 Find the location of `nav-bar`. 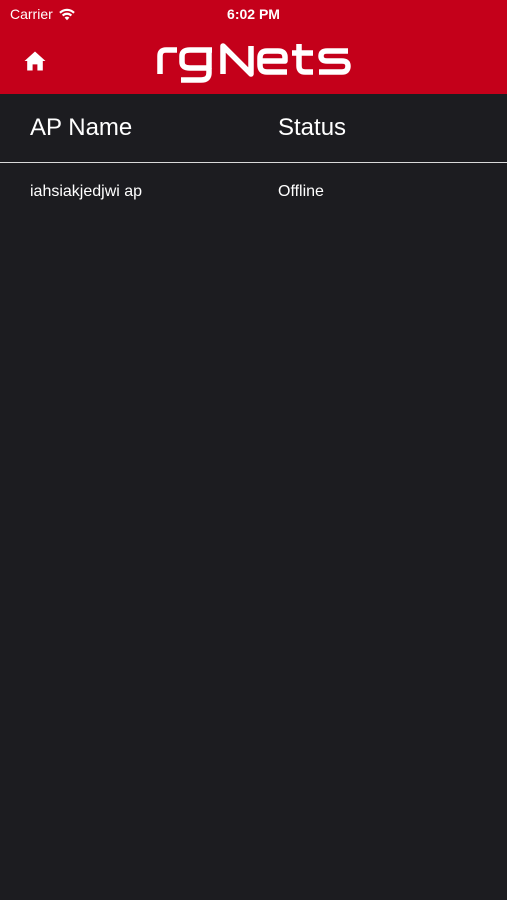

nav-bar is located at coordinates (253, 61).